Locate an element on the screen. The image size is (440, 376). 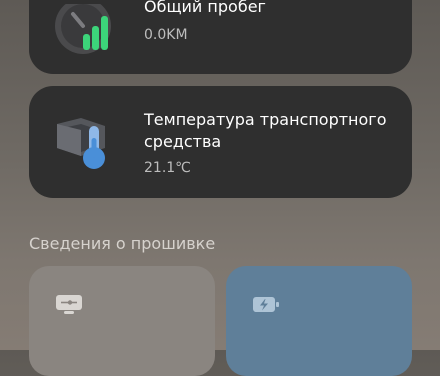
speedometer-icon is located at coordinates (90, 33).